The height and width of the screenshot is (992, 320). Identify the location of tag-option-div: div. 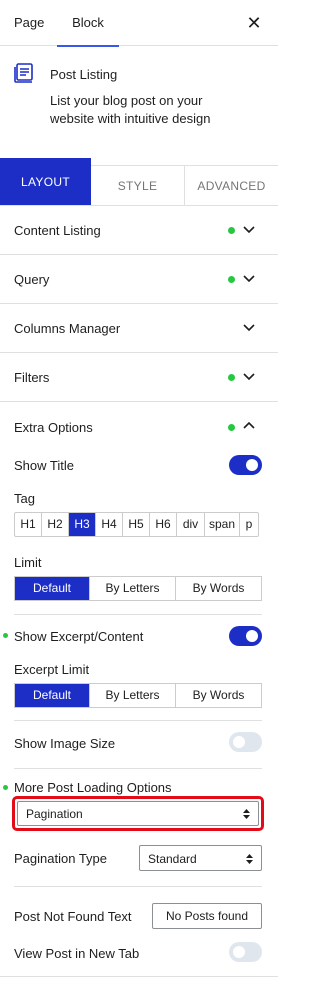
(191, 524).